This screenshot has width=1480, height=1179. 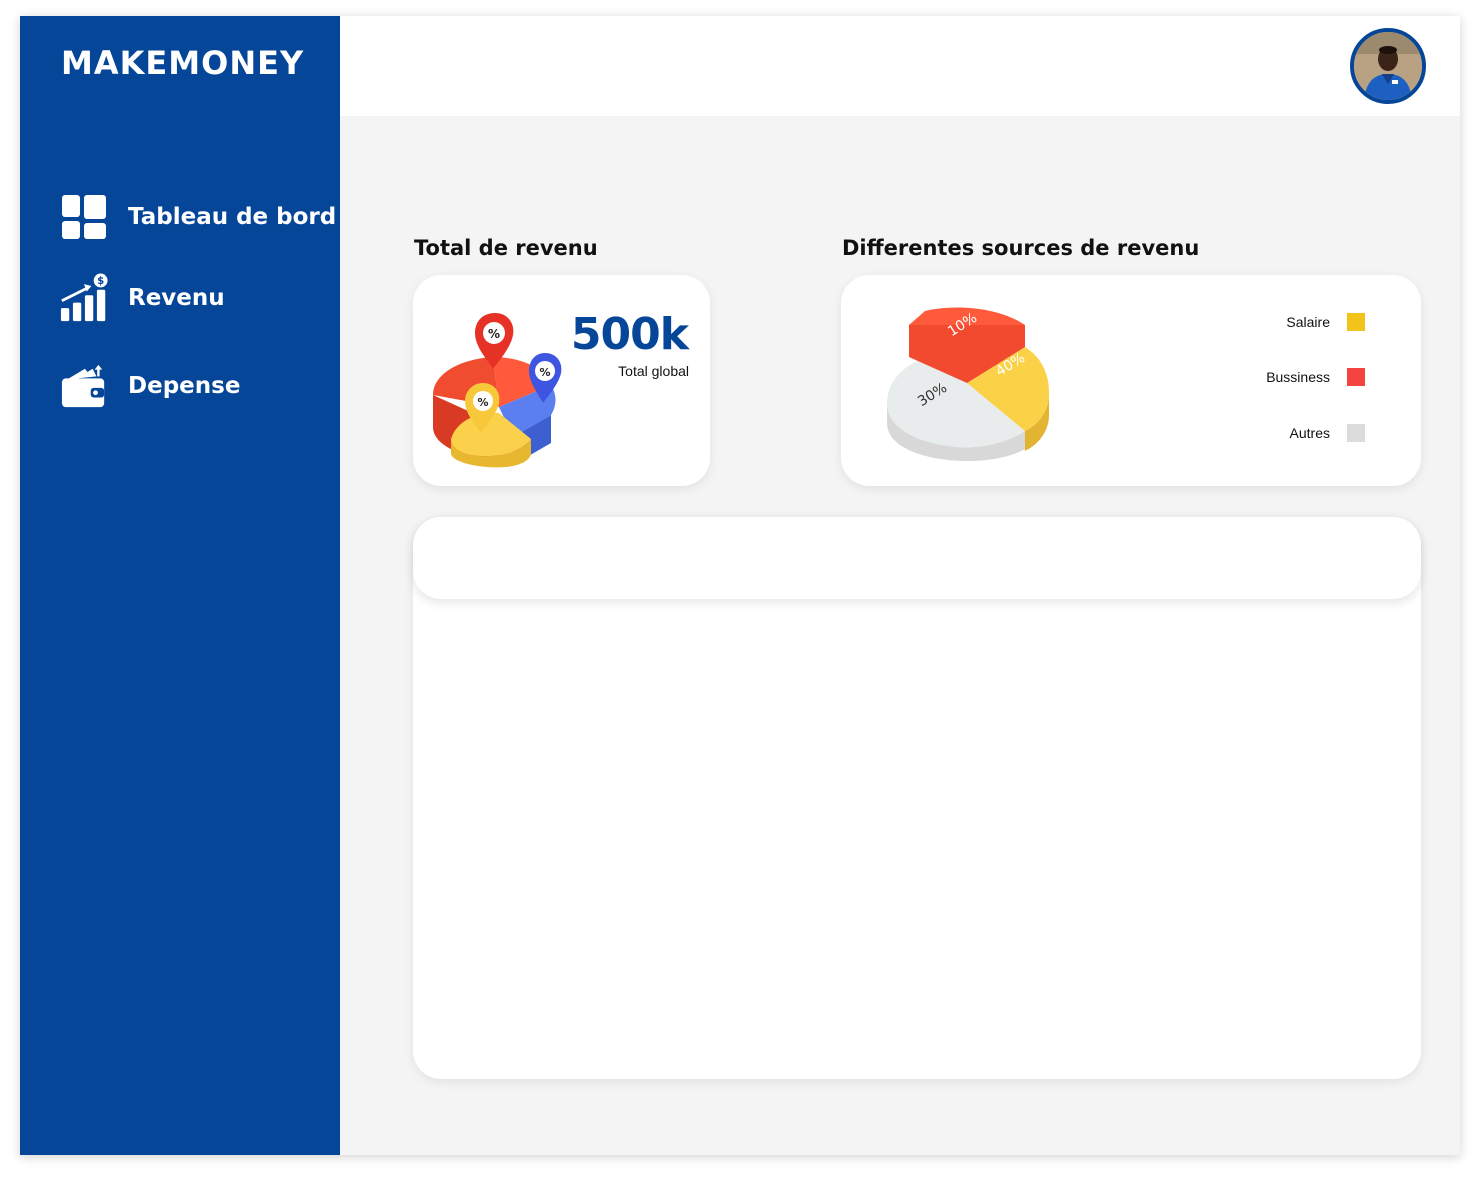 I want to click on brand-logo: MAKEMONEY, so click(x=183, y=63).